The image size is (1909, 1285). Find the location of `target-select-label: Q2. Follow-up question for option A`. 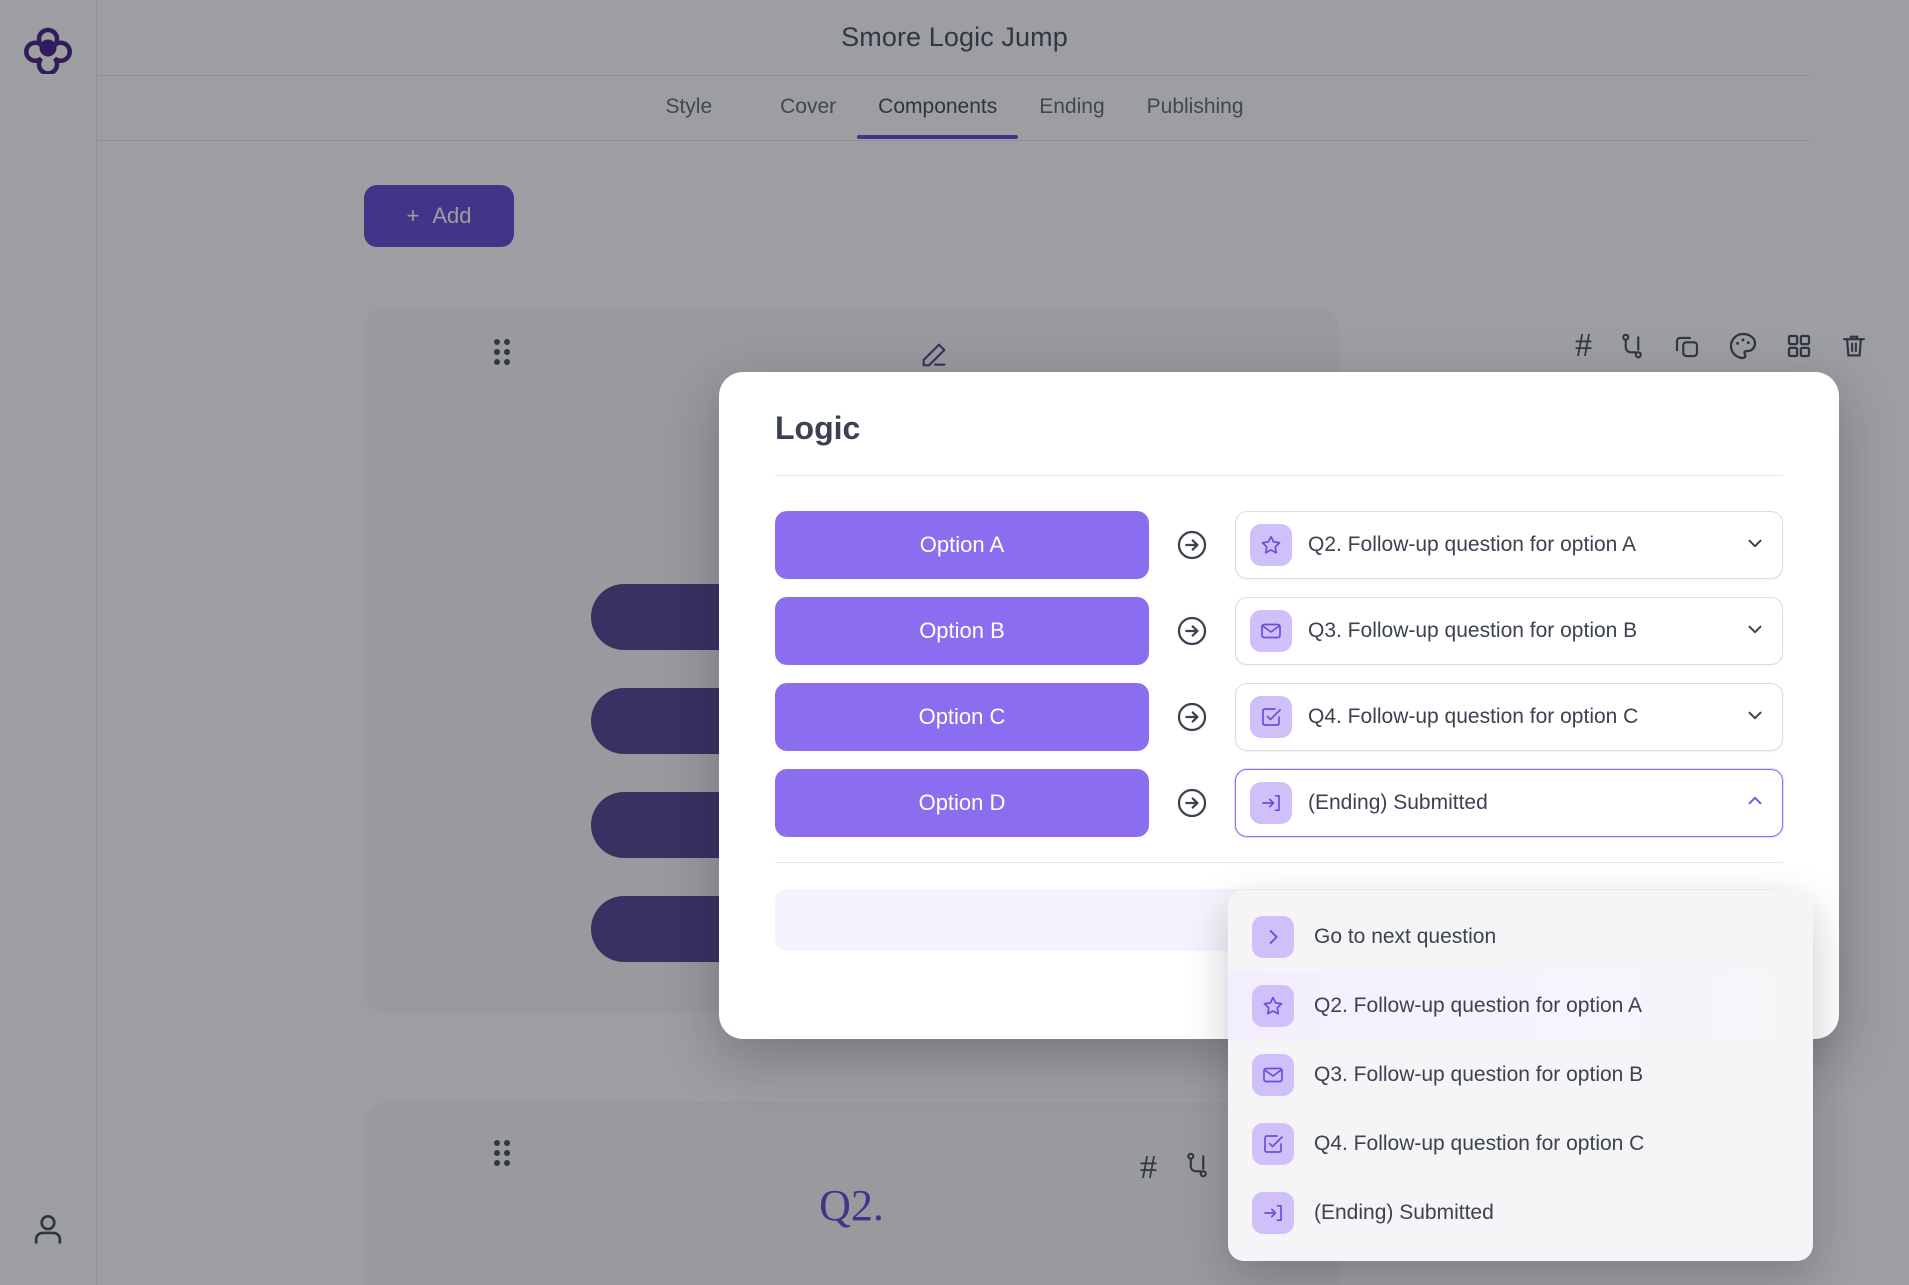

target-select-label: Q2. Follow-up question for option A is located at coordinates (1472, 544).